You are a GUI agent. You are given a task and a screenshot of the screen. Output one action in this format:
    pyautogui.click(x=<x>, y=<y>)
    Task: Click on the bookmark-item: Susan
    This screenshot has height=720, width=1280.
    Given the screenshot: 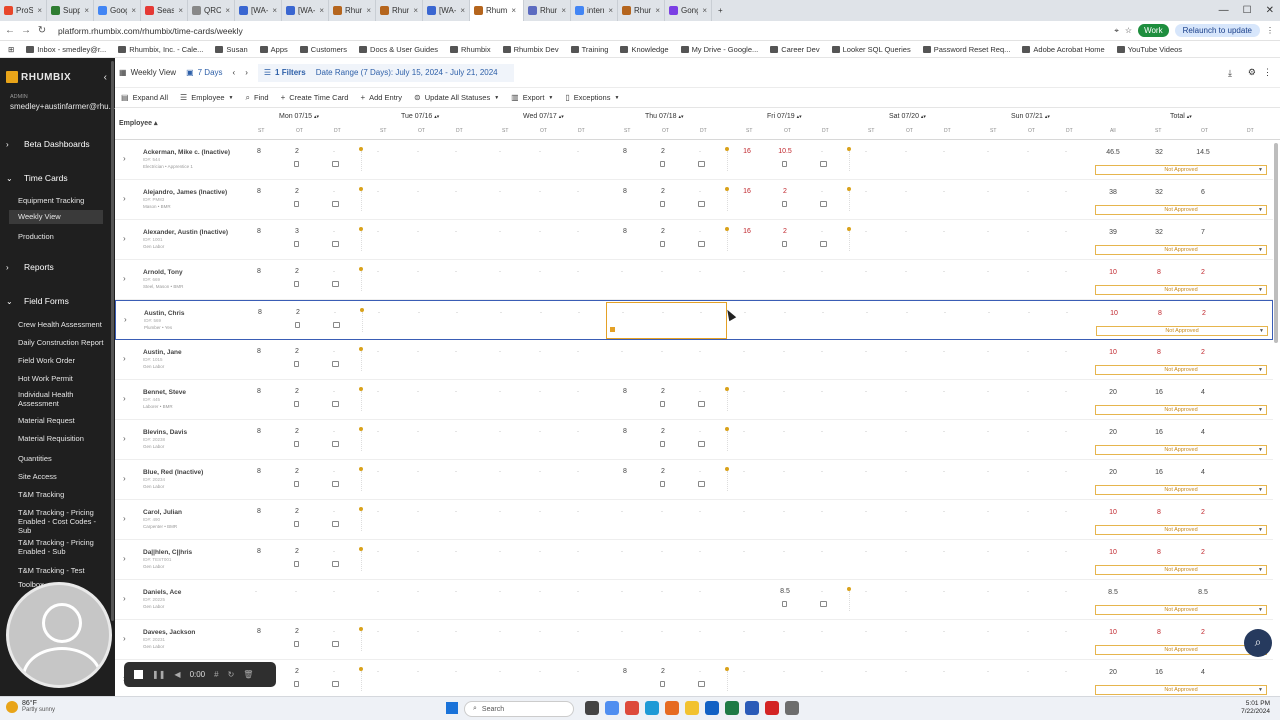 What is the action you would take?
    pyautogui.click(x=231, y=49)
    